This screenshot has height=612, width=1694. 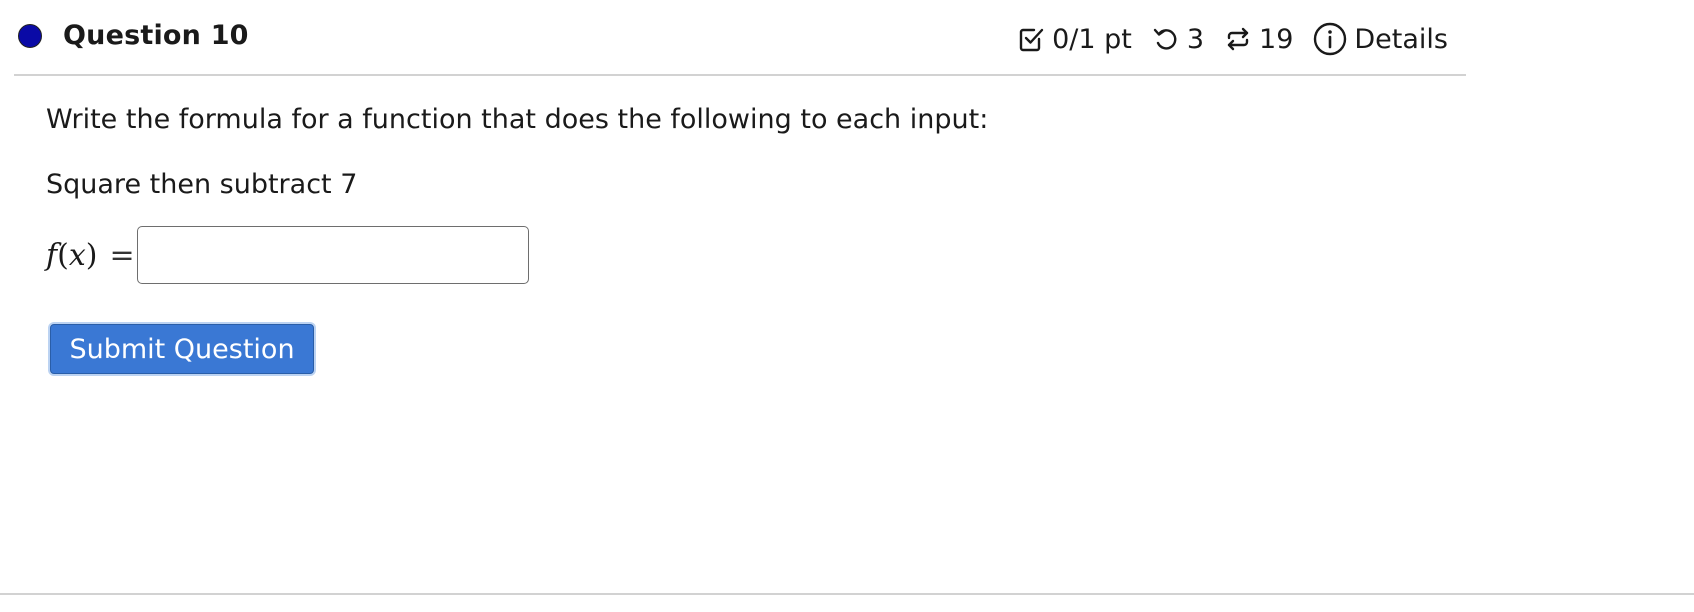 What do you see at coordinates (1238, 39) in the screenshot?
I see `repeat-icon` at bounding box center [1238, 39].